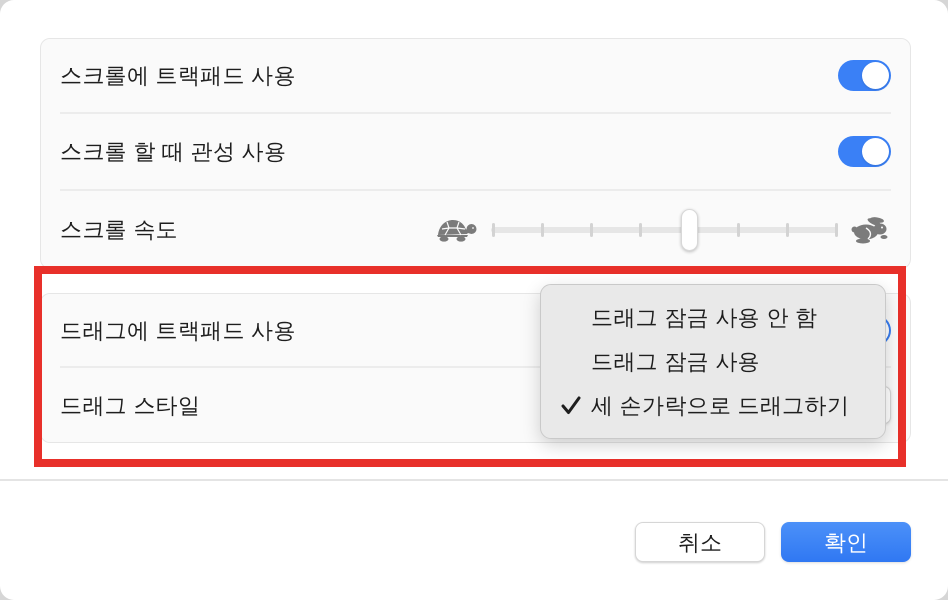 The width and height of the screenshot is (948, 600). What do you see at coordinates (713, 362) in the screenshot?
I see `menu-item: 드래그 잠금 사용` at bounding box center [713, 362].